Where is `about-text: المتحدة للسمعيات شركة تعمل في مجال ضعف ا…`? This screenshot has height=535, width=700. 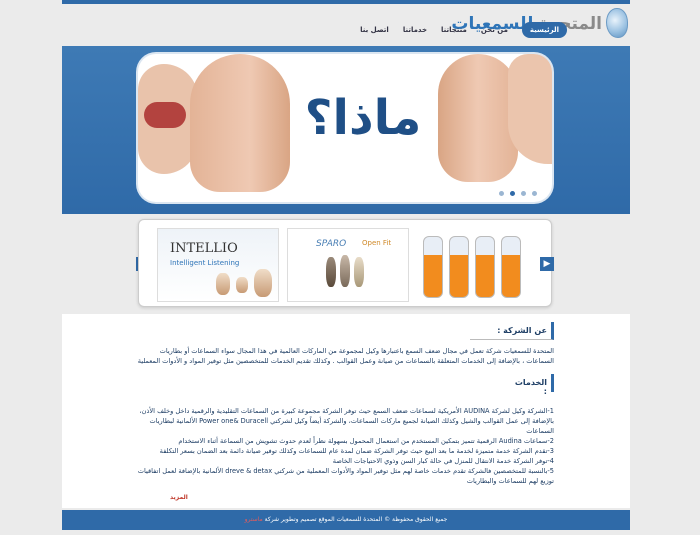
about-text: المتحدة للسمعيات شركة تعمل في مجال ضعف ا… is located at coordinates (345, 356).